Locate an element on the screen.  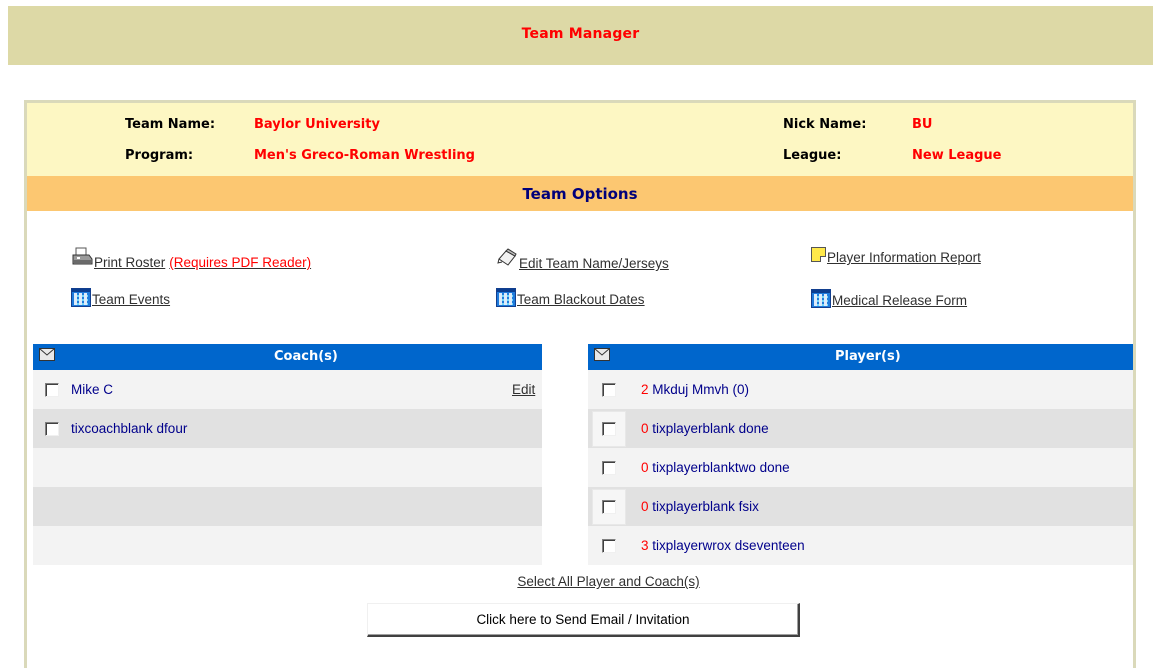
player-row: 0 tixplayerblank done is located at coordinates (860, 428).